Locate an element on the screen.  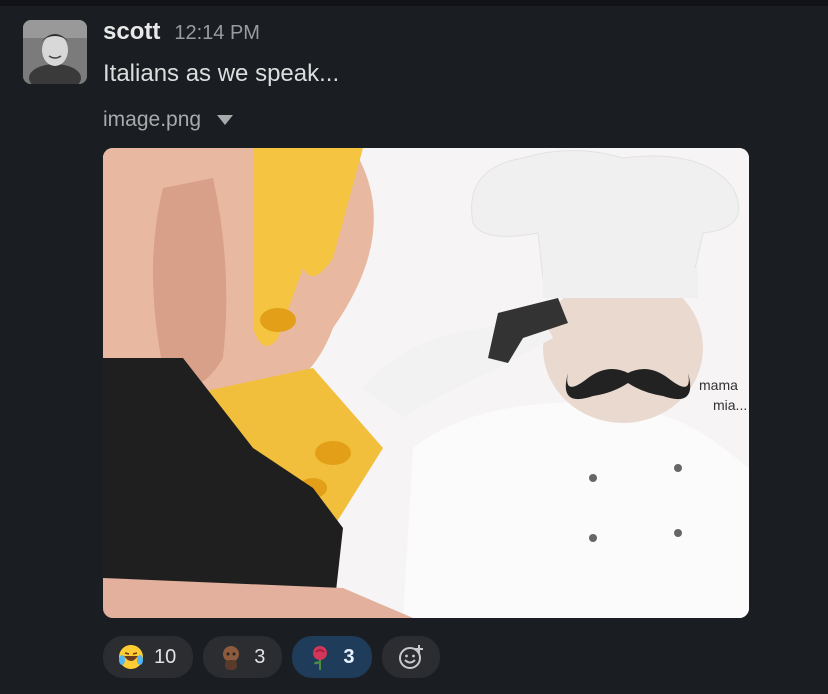
reaction-rose: 3 is located at coordinates (332, 657).